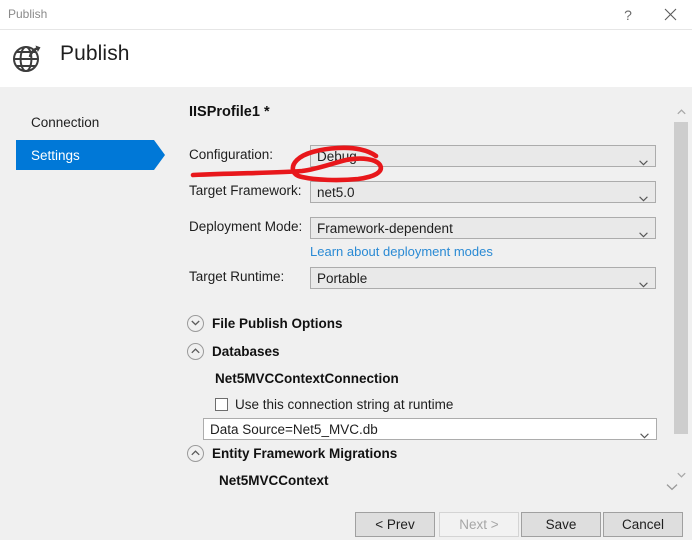 The height and width of the screenshot is (540, 692). What do you see at coordinates (229, 112) in the screenshot?
I see `profile-name: IISProfile1 *` at bounding box center [229, 112].